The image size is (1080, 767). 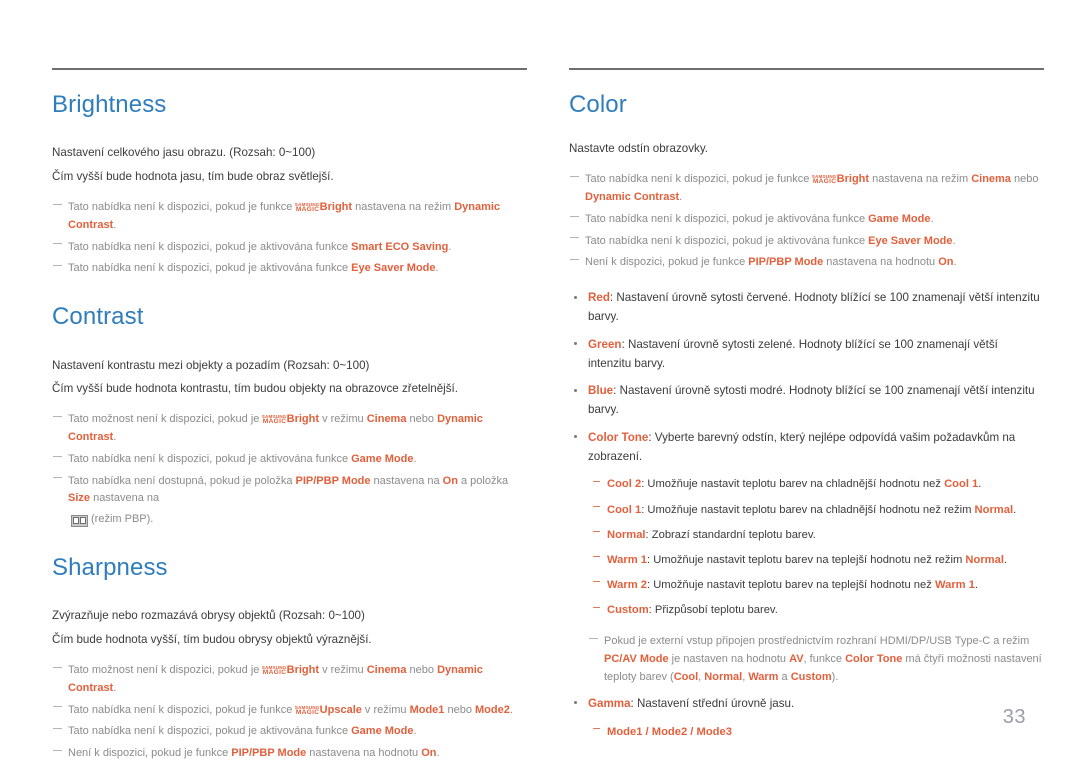 I want to click on setting-name: Warm 2, so click(x=627, y=585).